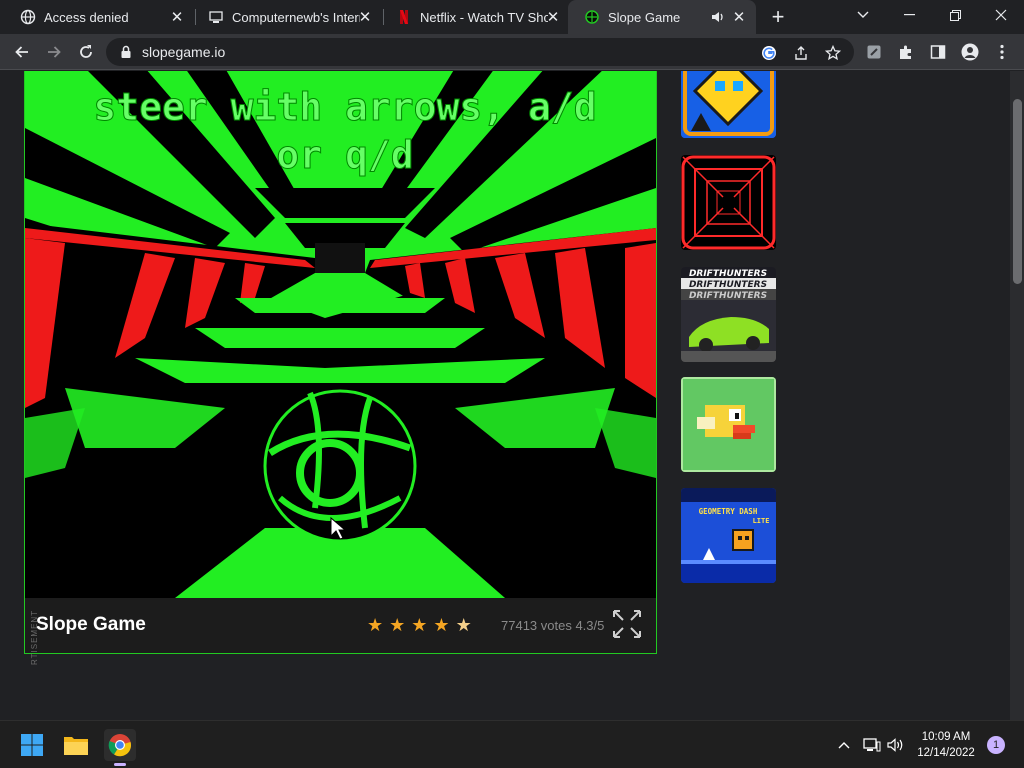 The height and width of the screenshot is (768, 1024). What do you see at coordinates (778, 16) in the screenshot?
I see `new-tab-button: +` at bounding box center [778, 16].